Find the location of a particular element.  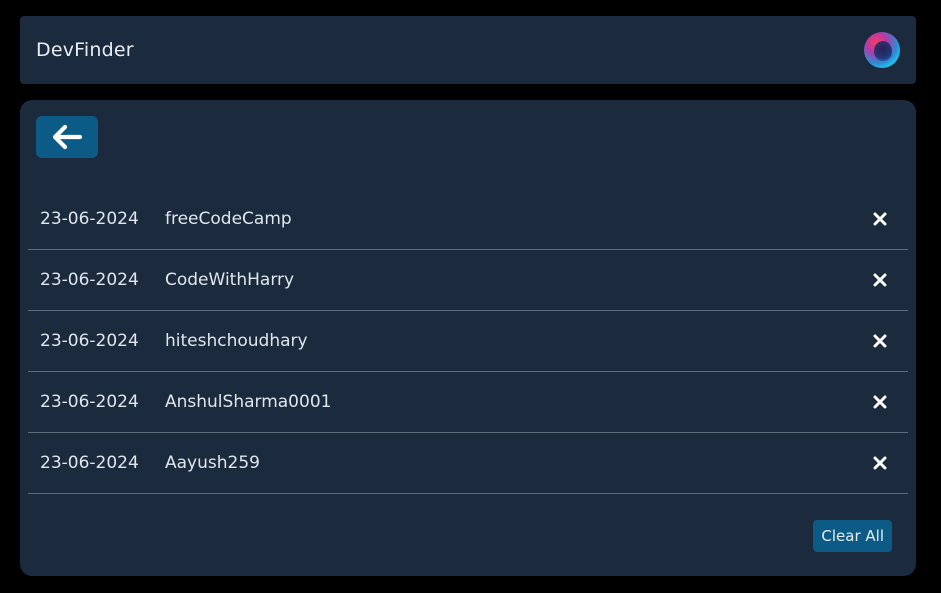

arrow-left-icon is located at coordinates (67, 137).